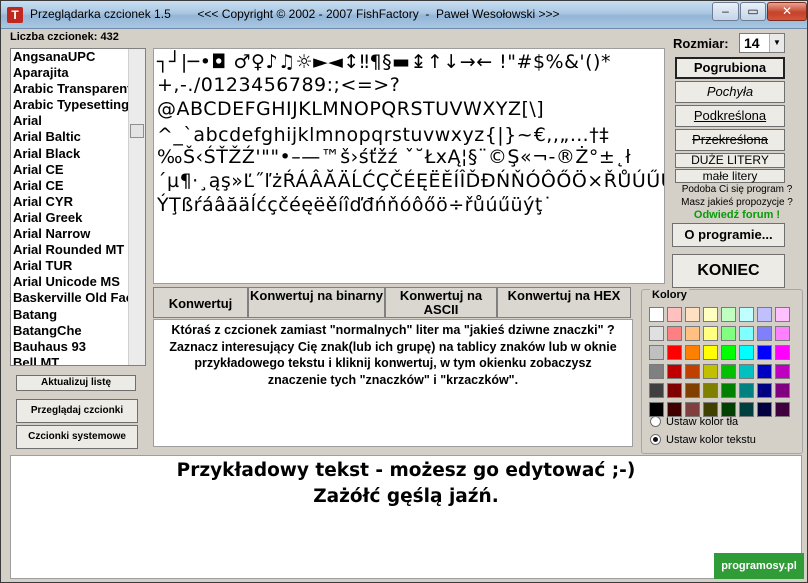 This screenshot has height=583, width=808. I want to click on font-list-item: Arabic Transparent, so click(69, 89).